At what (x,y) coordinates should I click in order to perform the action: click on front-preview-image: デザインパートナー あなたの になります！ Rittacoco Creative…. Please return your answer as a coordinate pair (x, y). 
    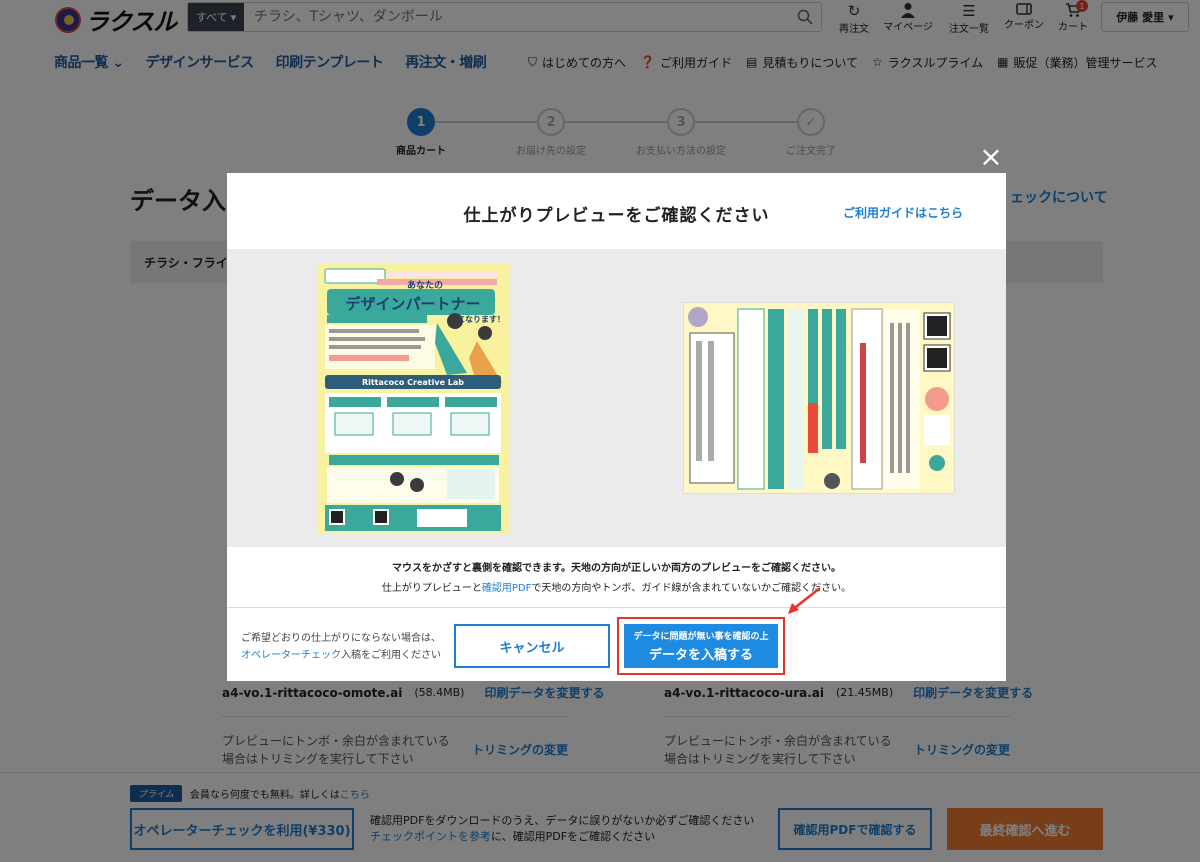
    Looking at the image, I should click on (413, 398).